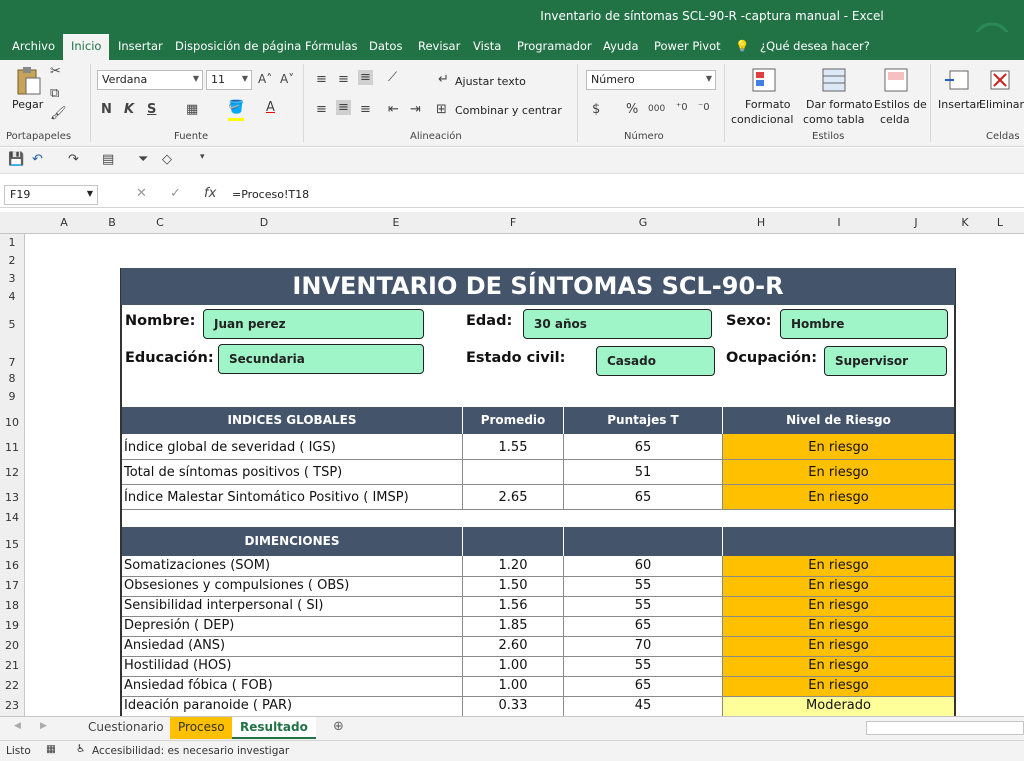  I want to click on insert-cells-icon, so click(957, 81).